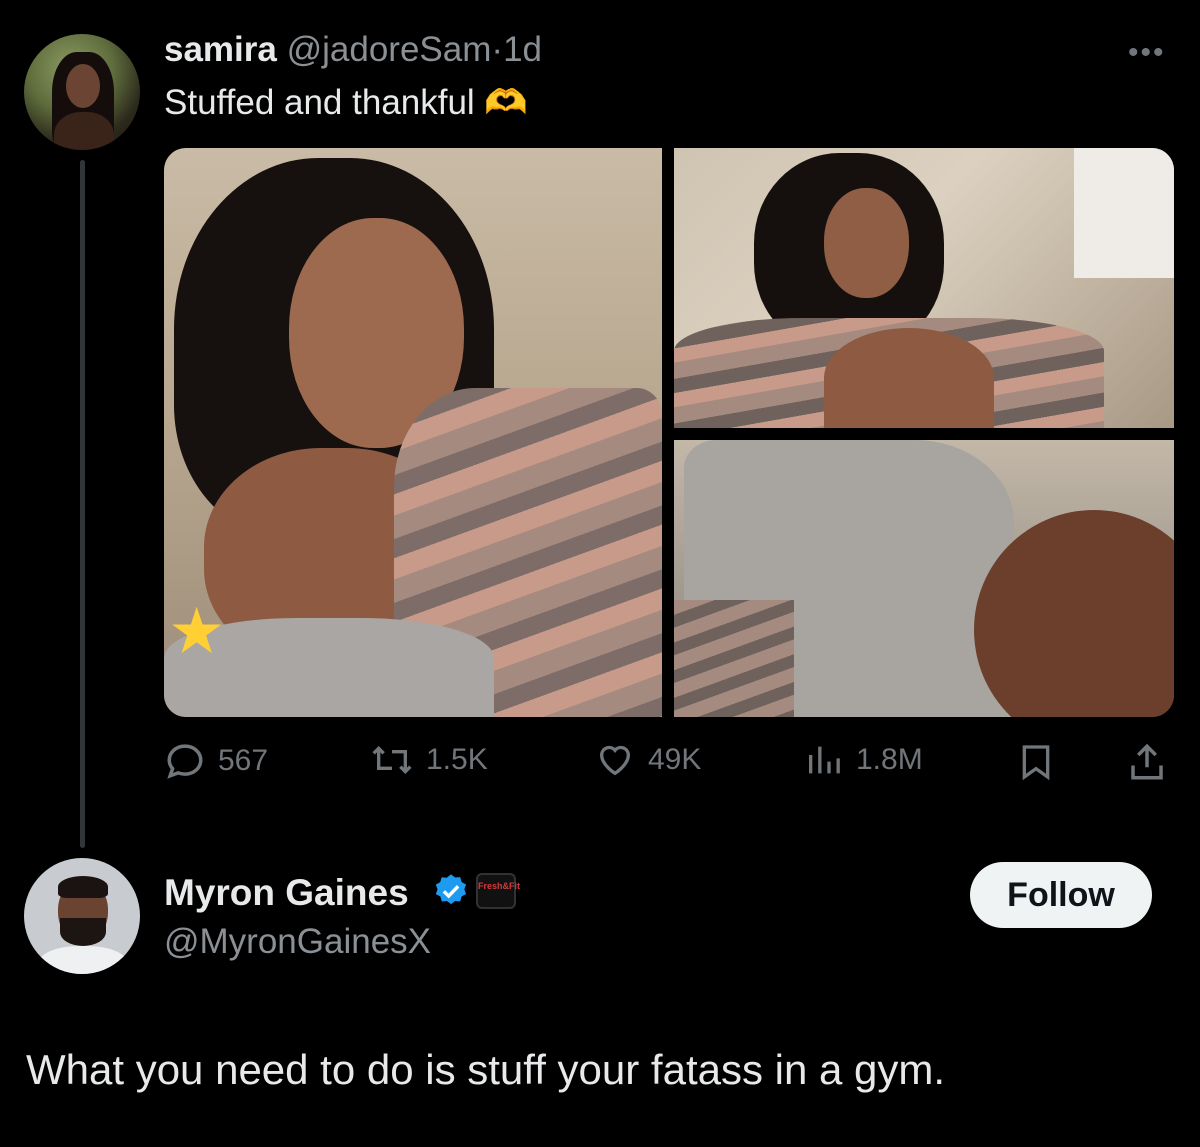  Describe the element at coordinates (82, 504) in the screenshot. I see `thread-connector-line` at that location.